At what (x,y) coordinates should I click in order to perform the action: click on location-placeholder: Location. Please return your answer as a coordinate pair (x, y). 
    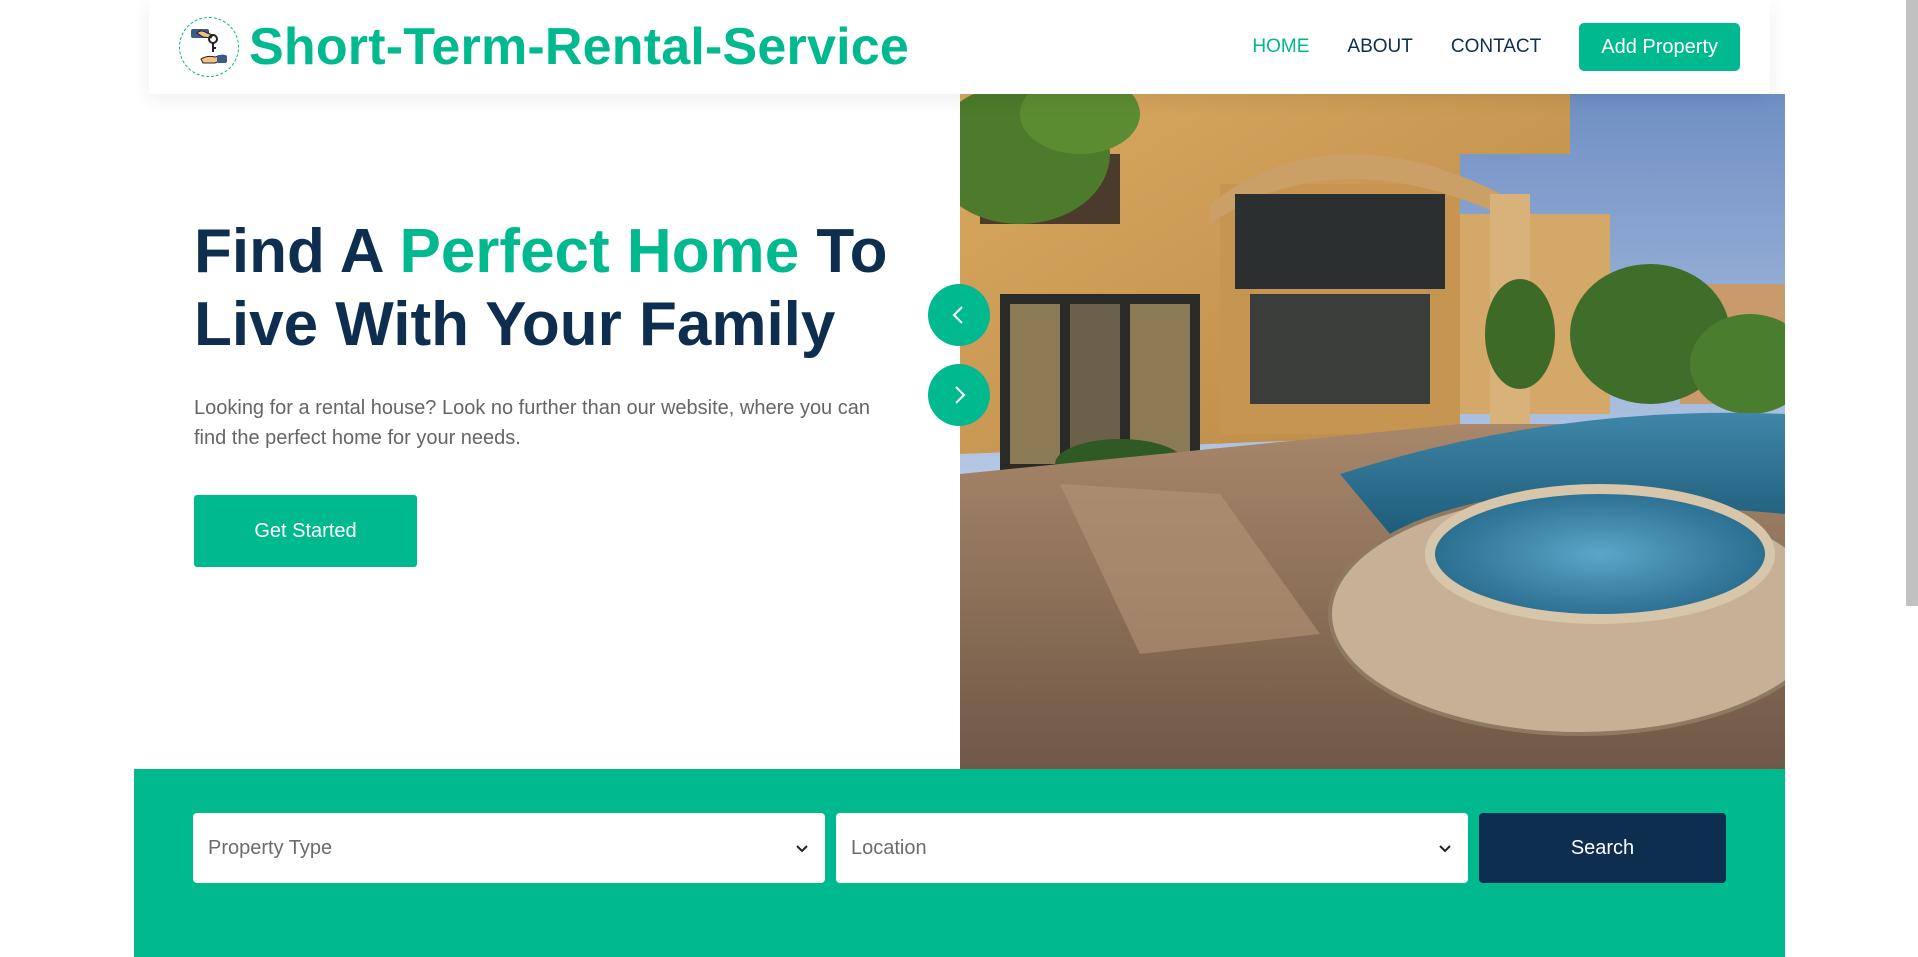
    Looking at the image, I should click on (889, 847).